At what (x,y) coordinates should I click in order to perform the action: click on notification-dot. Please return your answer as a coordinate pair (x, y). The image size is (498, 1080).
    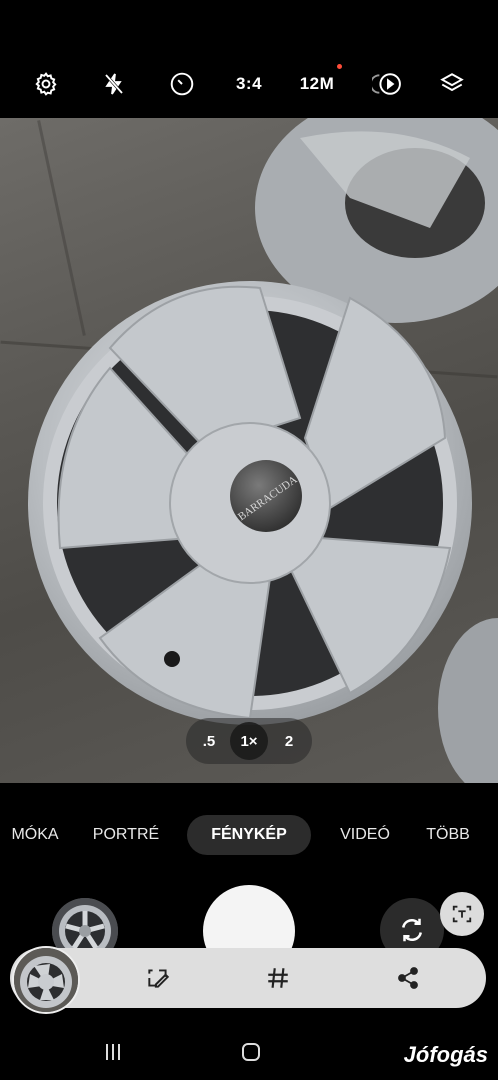
    Looking at the image, I should click on (339, 66).